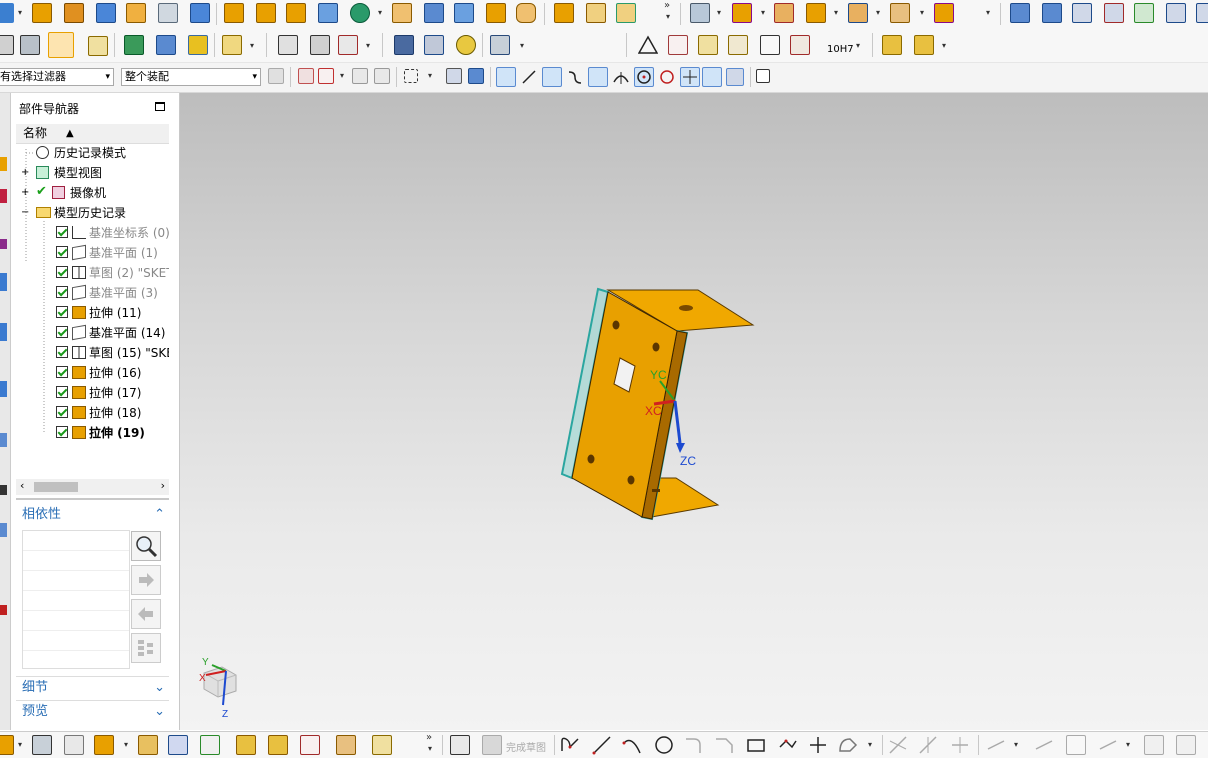 Image resolution: width=1208 pixels, height=758 pixels. I want to click on arc-icon, so click(632, 745).